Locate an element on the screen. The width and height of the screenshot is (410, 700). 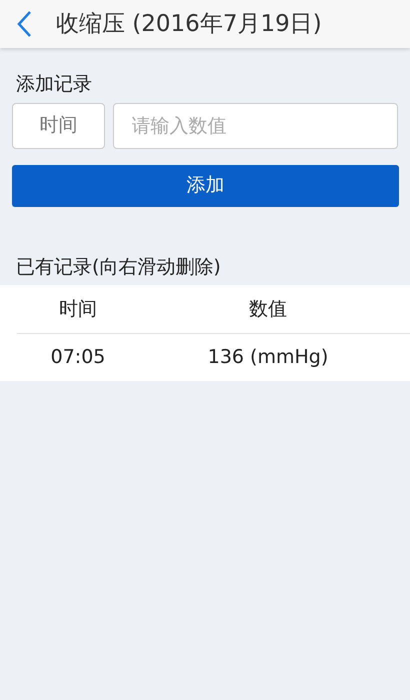
back-icon is located at coordinates (24, 24).